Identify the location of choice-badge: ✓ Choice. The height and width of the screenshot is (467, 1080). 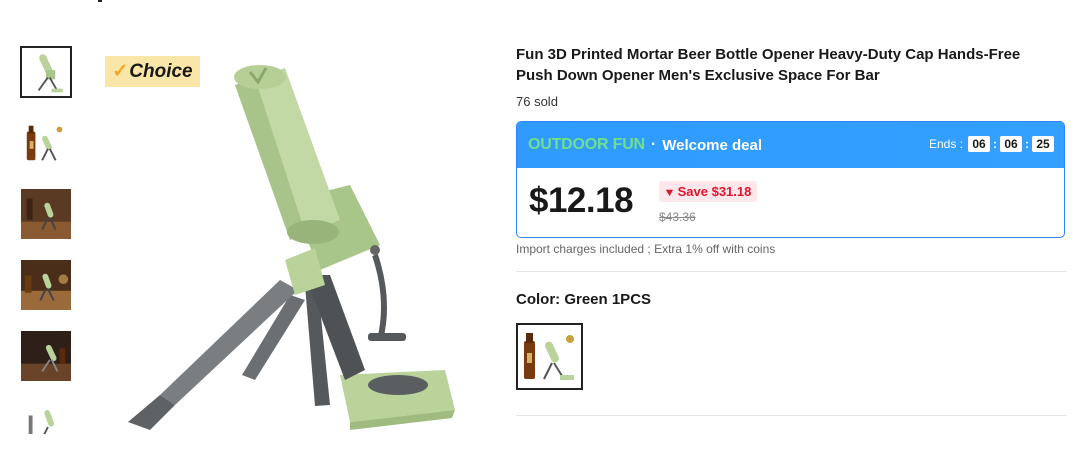
(152, 71).